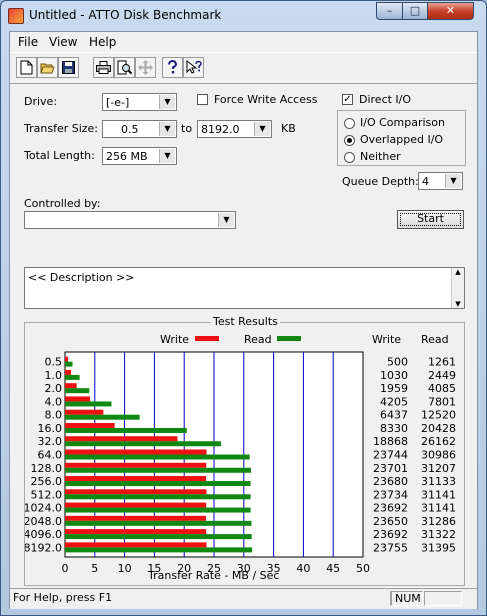 This screenshot has height=616, width=487. I want to click on io-mode-group: I/O Comparison Overlapped I/O Neither, so click(401, 138).